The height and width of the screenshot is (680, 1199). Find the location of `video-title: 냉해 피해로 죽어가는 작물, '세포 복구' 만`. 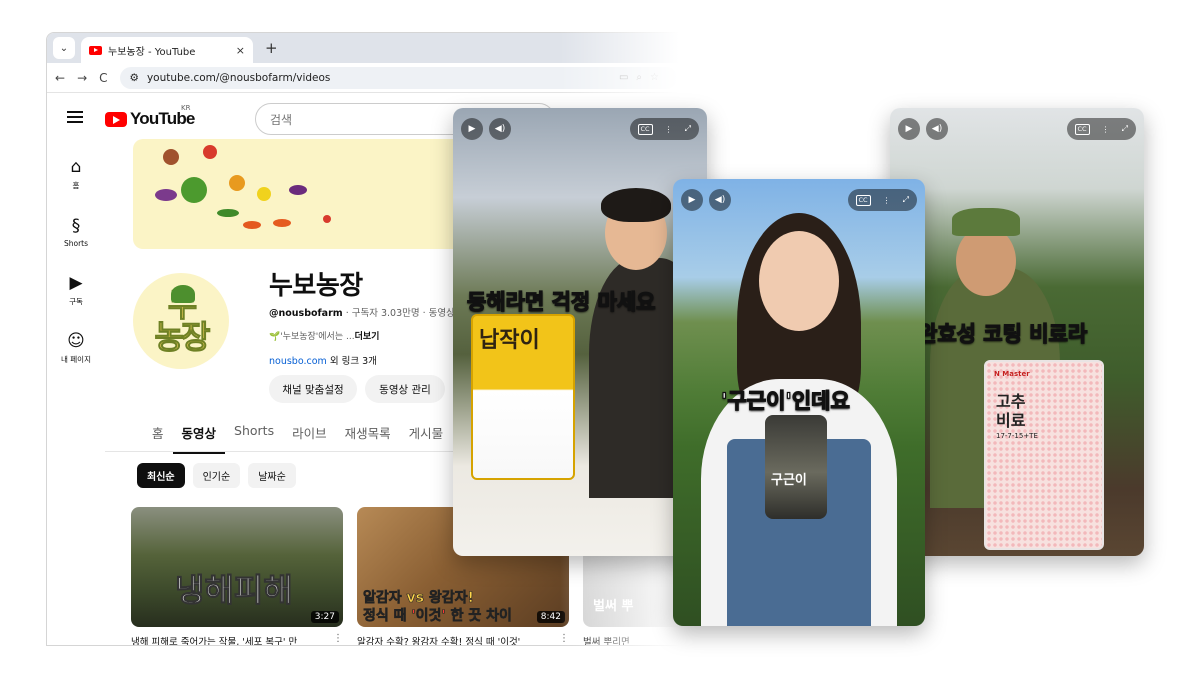

video-title: 냉해 피해로 죽어가는 작물, '세포 복구' 만 is located at coordinates (237, 639).